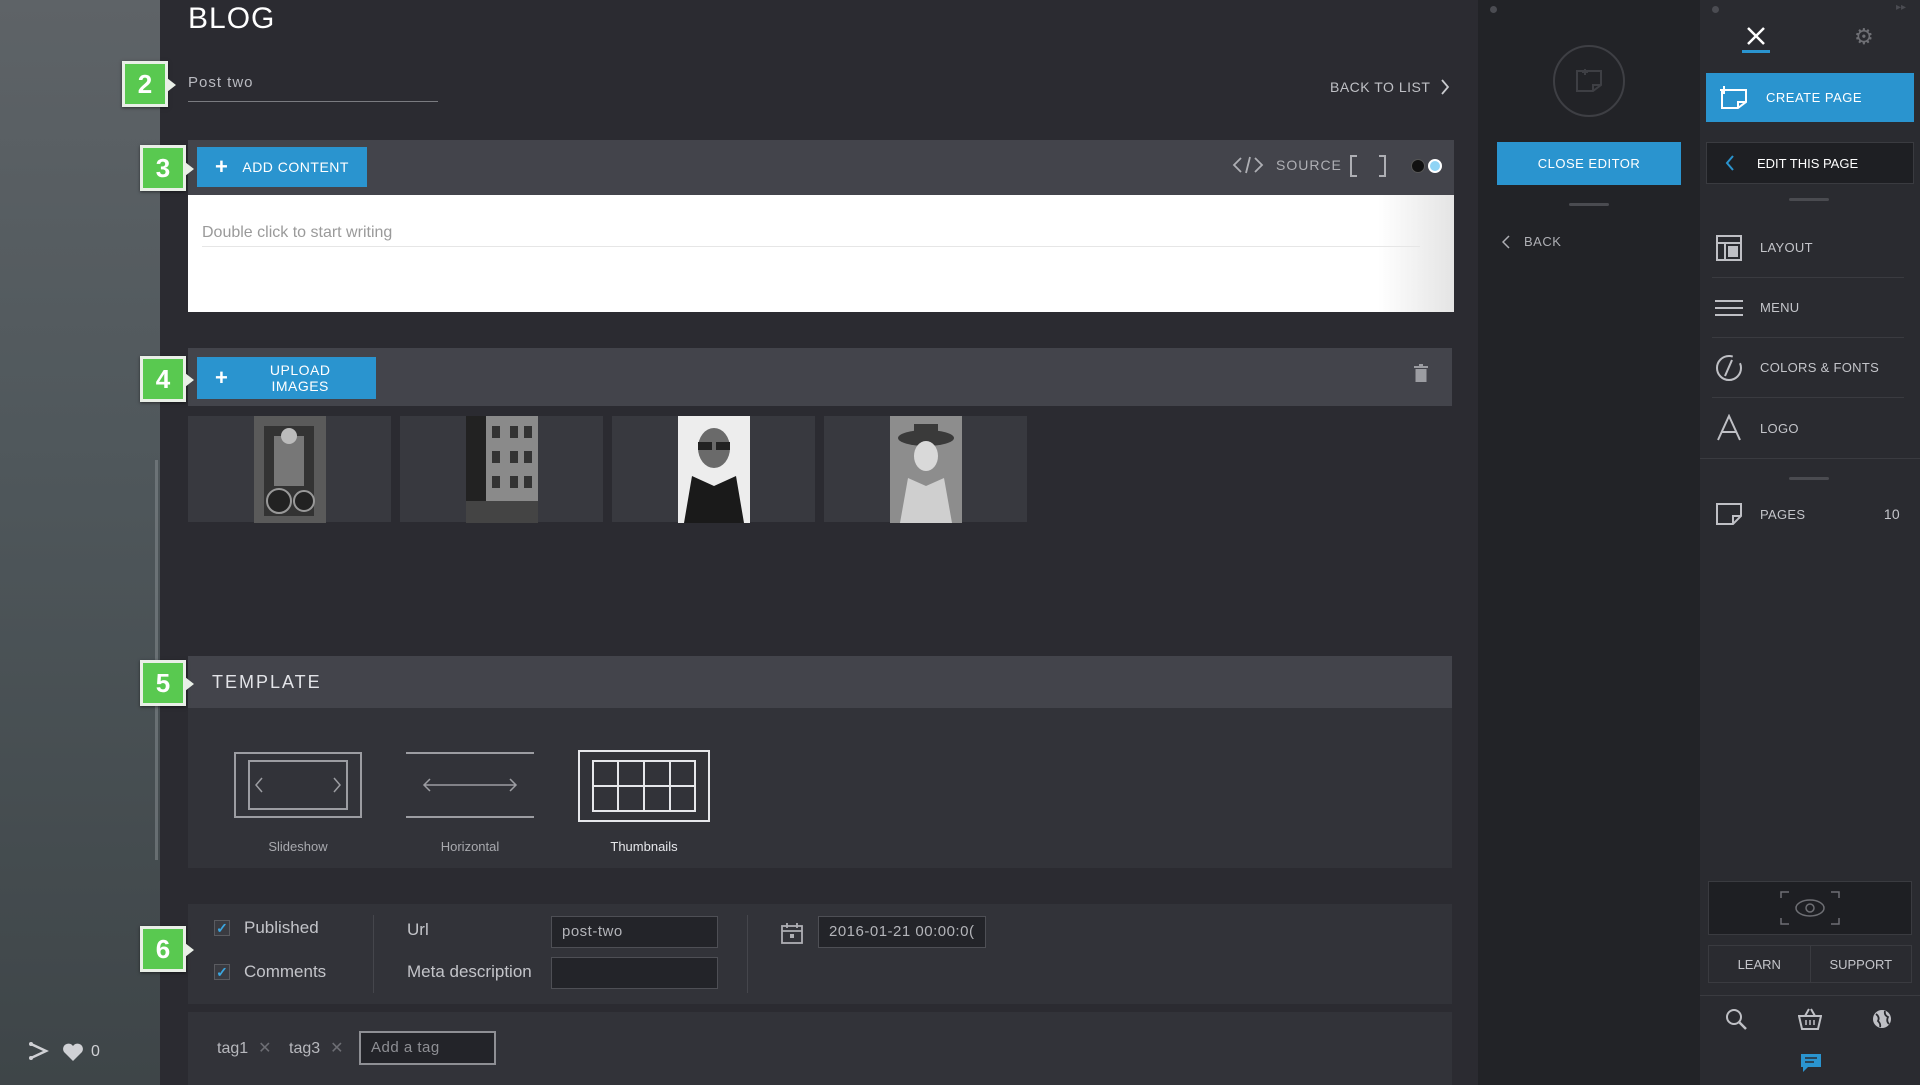  I want to click on grid-icon, so click(644, 786).